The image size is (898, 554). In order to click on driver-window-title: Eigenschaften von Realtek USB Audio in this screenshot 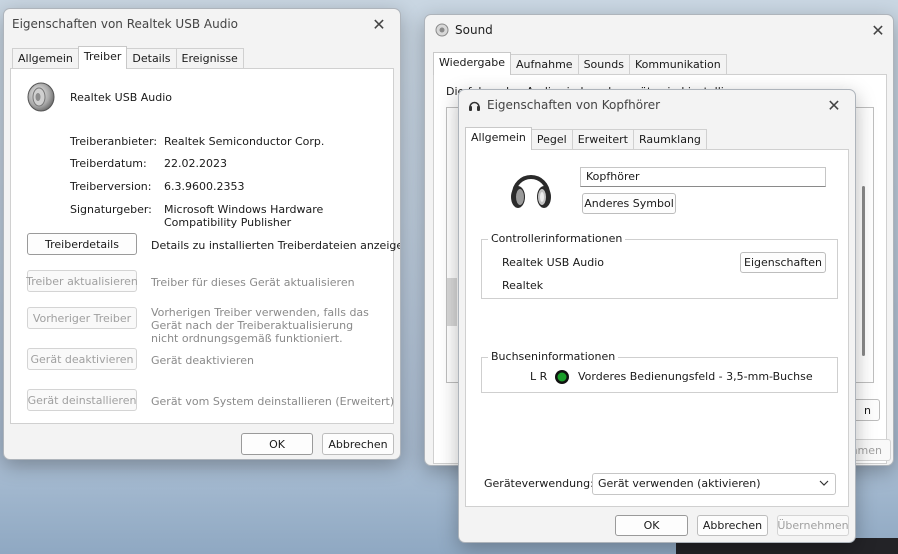, I will do `click(125, 24)`.